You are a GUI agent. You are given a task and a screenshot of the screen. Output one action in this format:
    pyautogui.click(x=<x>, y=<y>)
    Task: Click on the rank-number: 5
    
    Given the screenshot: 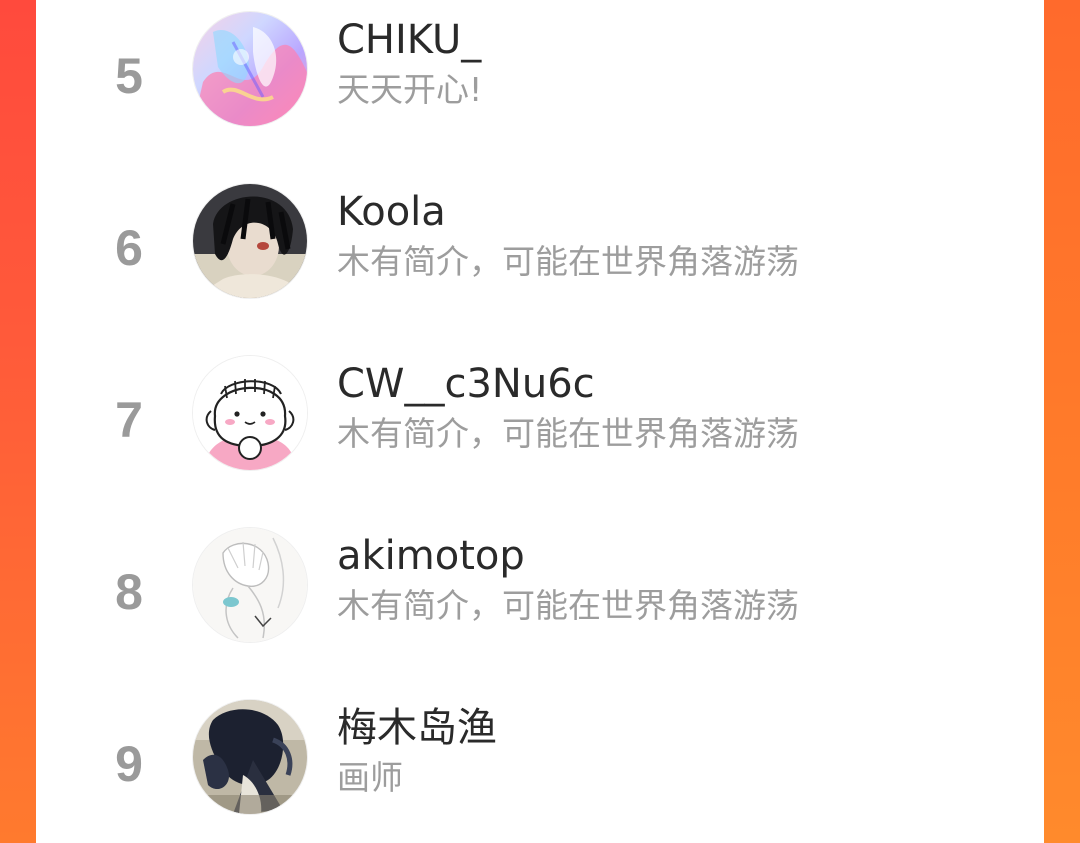 What is the action you would take?
    pyautogui.click(x=129, y=76)
    